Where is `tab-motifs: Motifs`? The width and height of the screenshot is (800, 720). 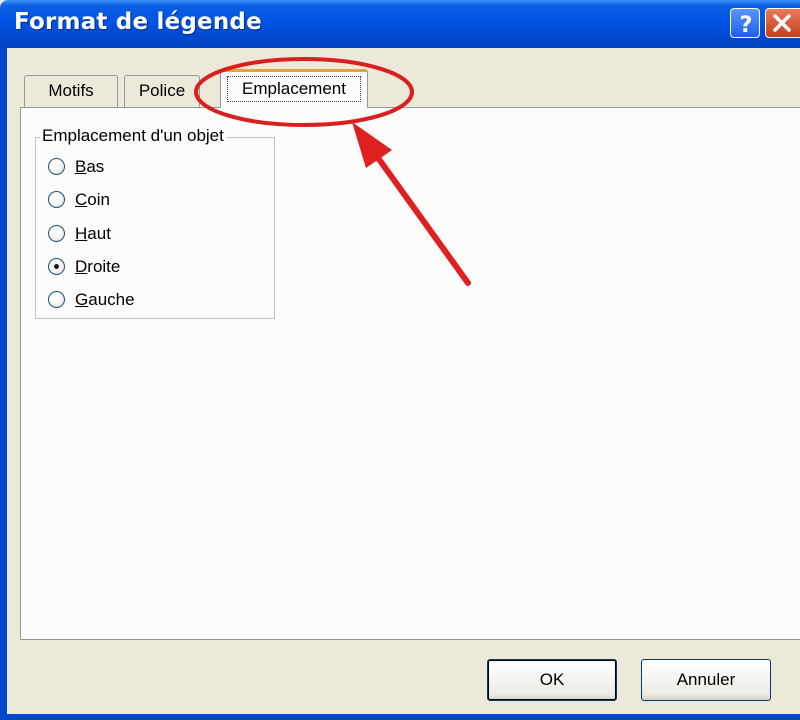 tab-motifs: Motifs is located at coordinates (71, 91).